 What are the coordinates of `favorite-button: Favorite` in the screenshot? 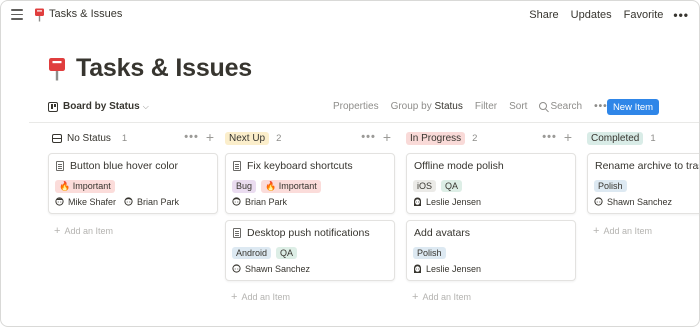 It's located at (644, 15).